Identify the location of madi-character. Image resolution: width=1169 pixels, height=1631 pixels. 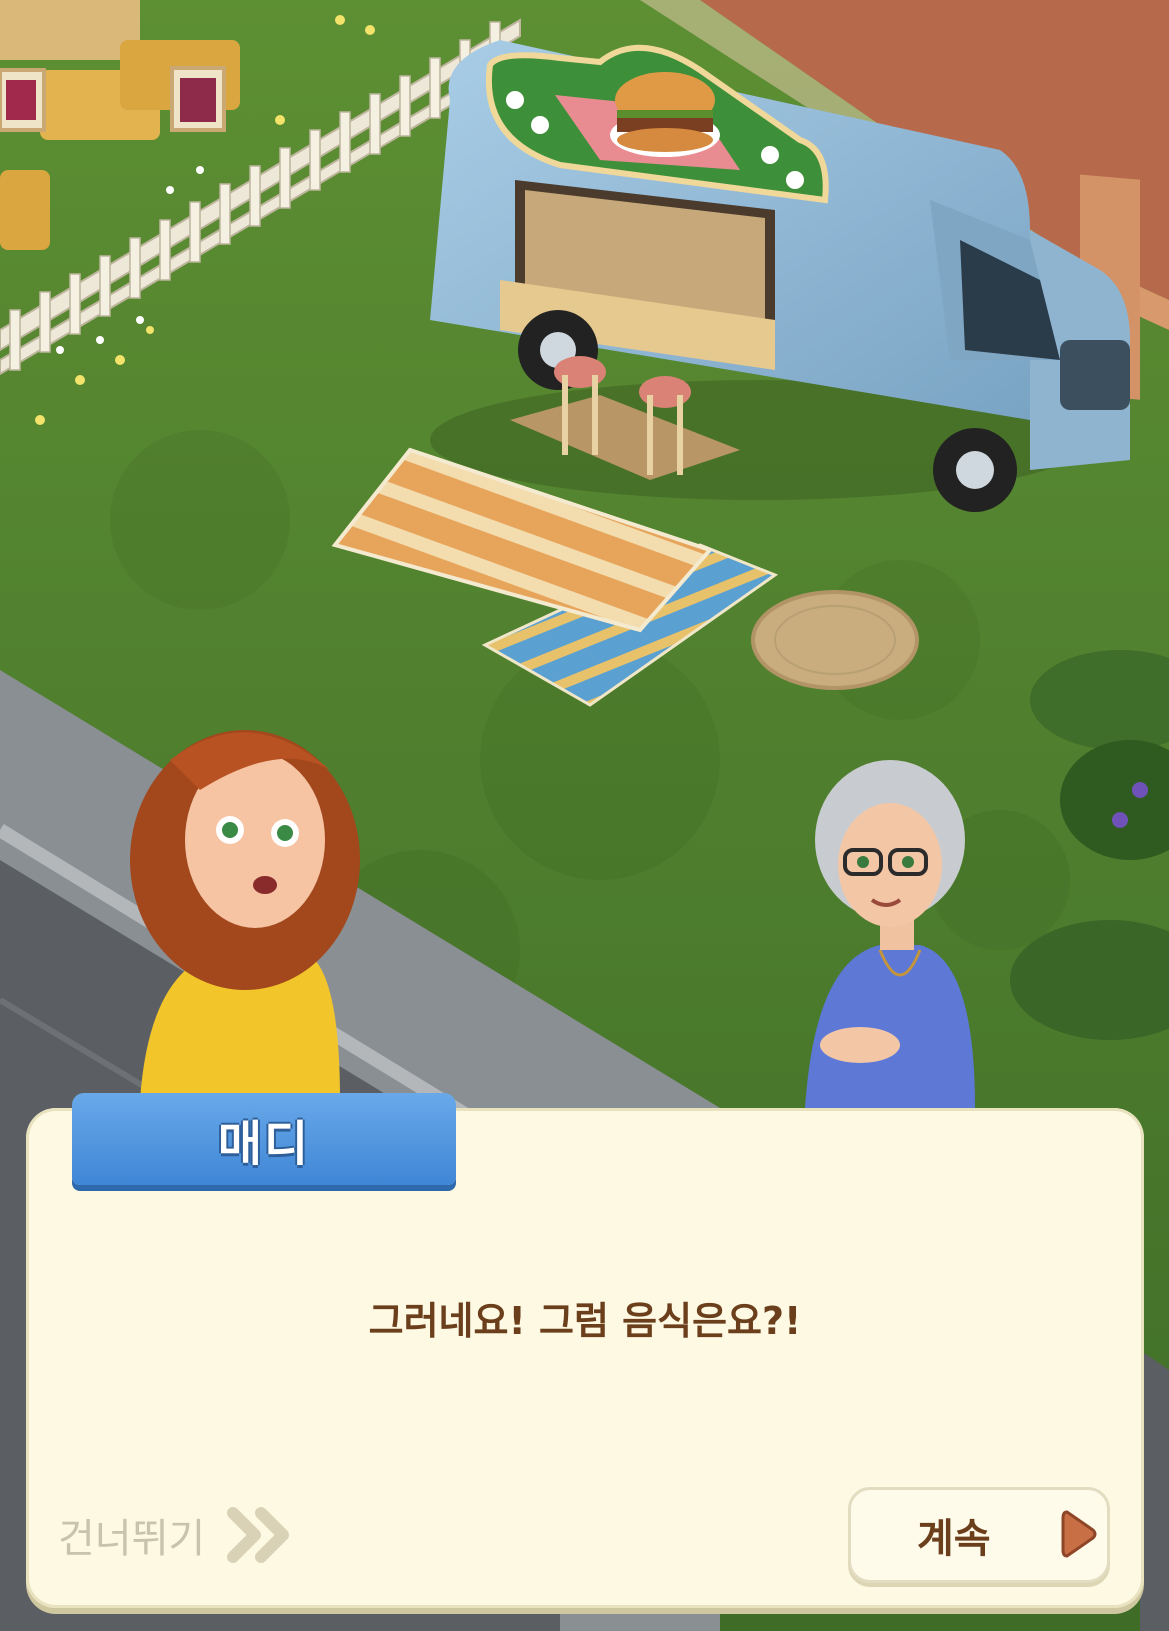
(245, 915).